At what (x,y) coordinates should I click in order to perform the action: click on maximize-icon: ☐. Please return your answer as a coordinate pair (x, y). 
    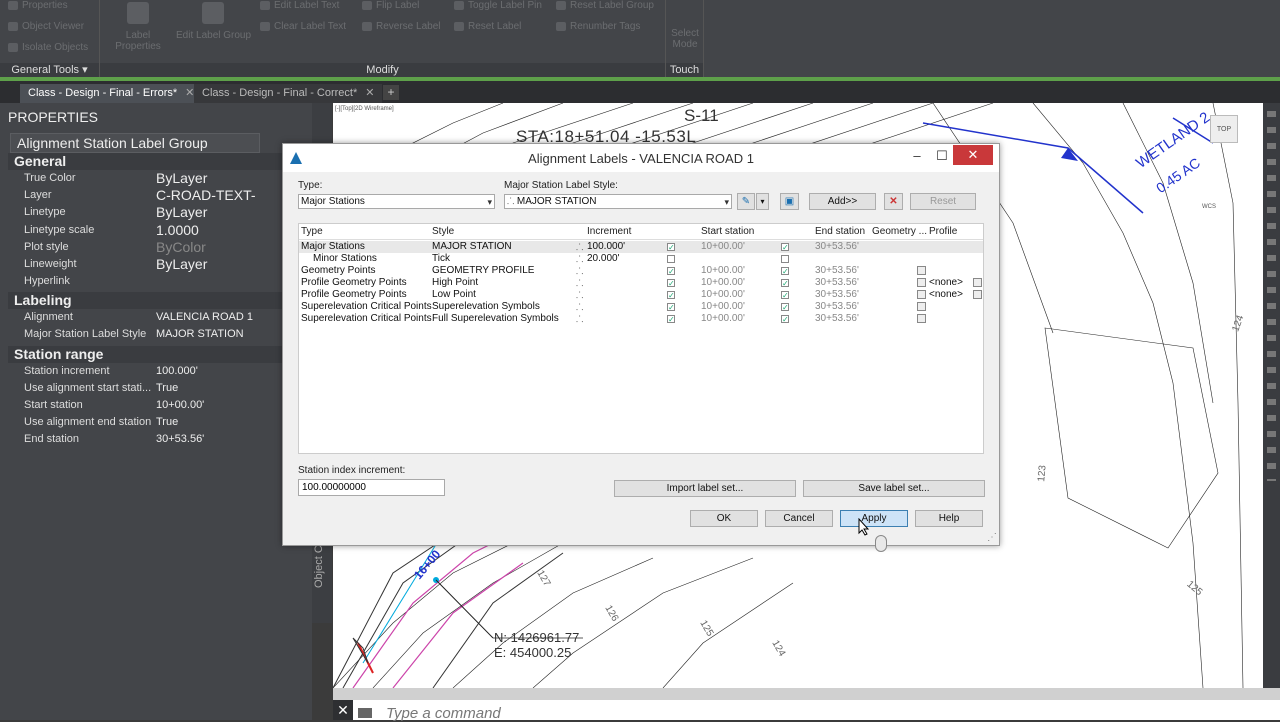
    Looking at the image, I should click on (942, 156).